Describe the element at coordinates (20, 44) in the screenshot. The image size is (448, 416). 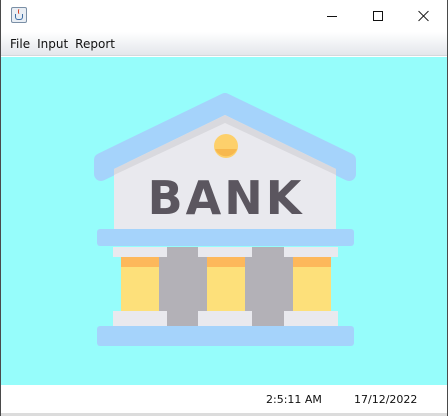
I see `menu-file: File` at that location.